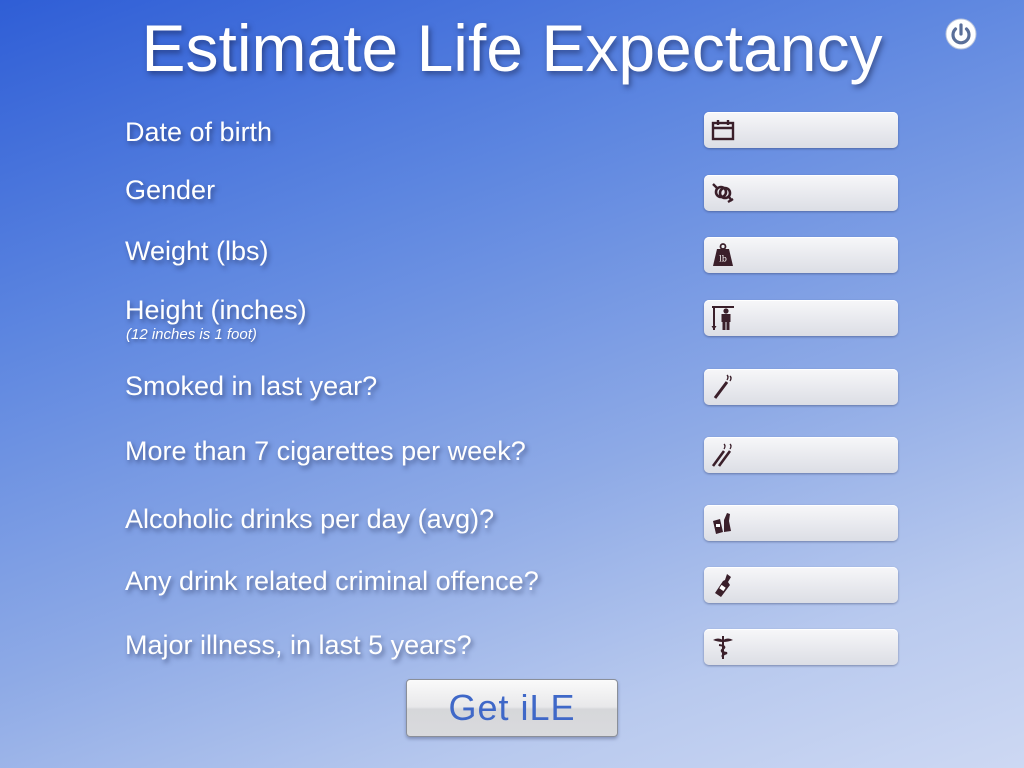 The width and height of the screenshot is (1024, 768). Describe the element at coordinates (723, 193) in the screenshot. I see `gender-icon` at that location.